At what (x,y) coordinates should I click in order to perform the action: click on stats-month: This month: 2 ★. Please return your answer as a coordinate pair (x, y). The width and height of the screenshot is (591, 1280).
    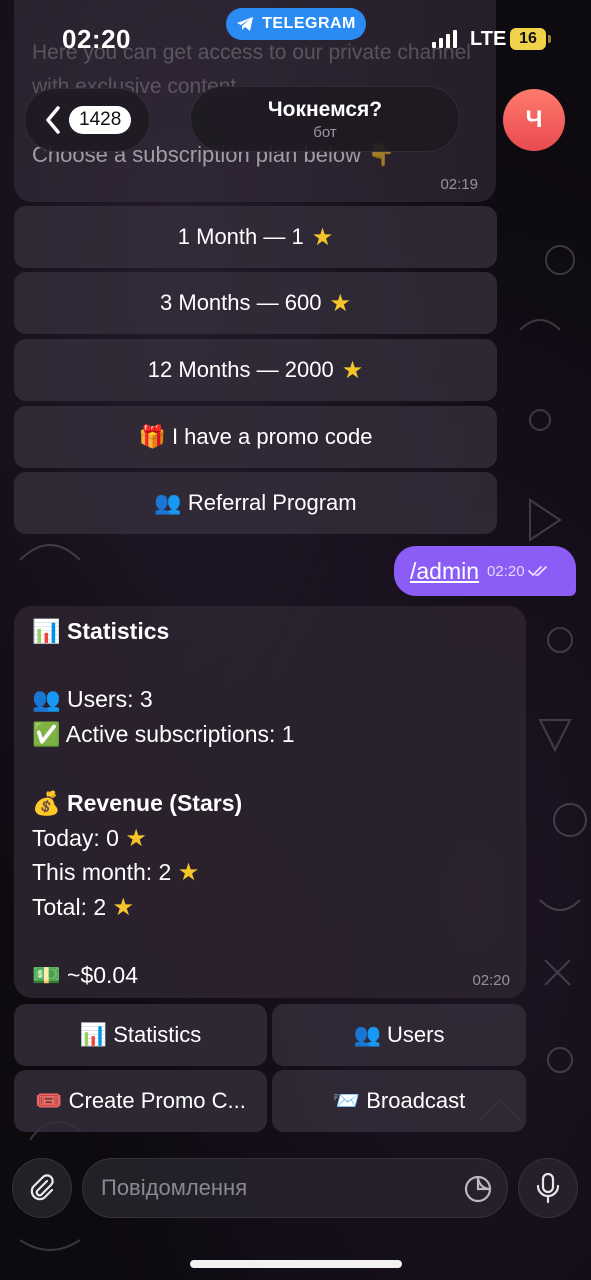
    Looking at the image, I should click on (115, 872).